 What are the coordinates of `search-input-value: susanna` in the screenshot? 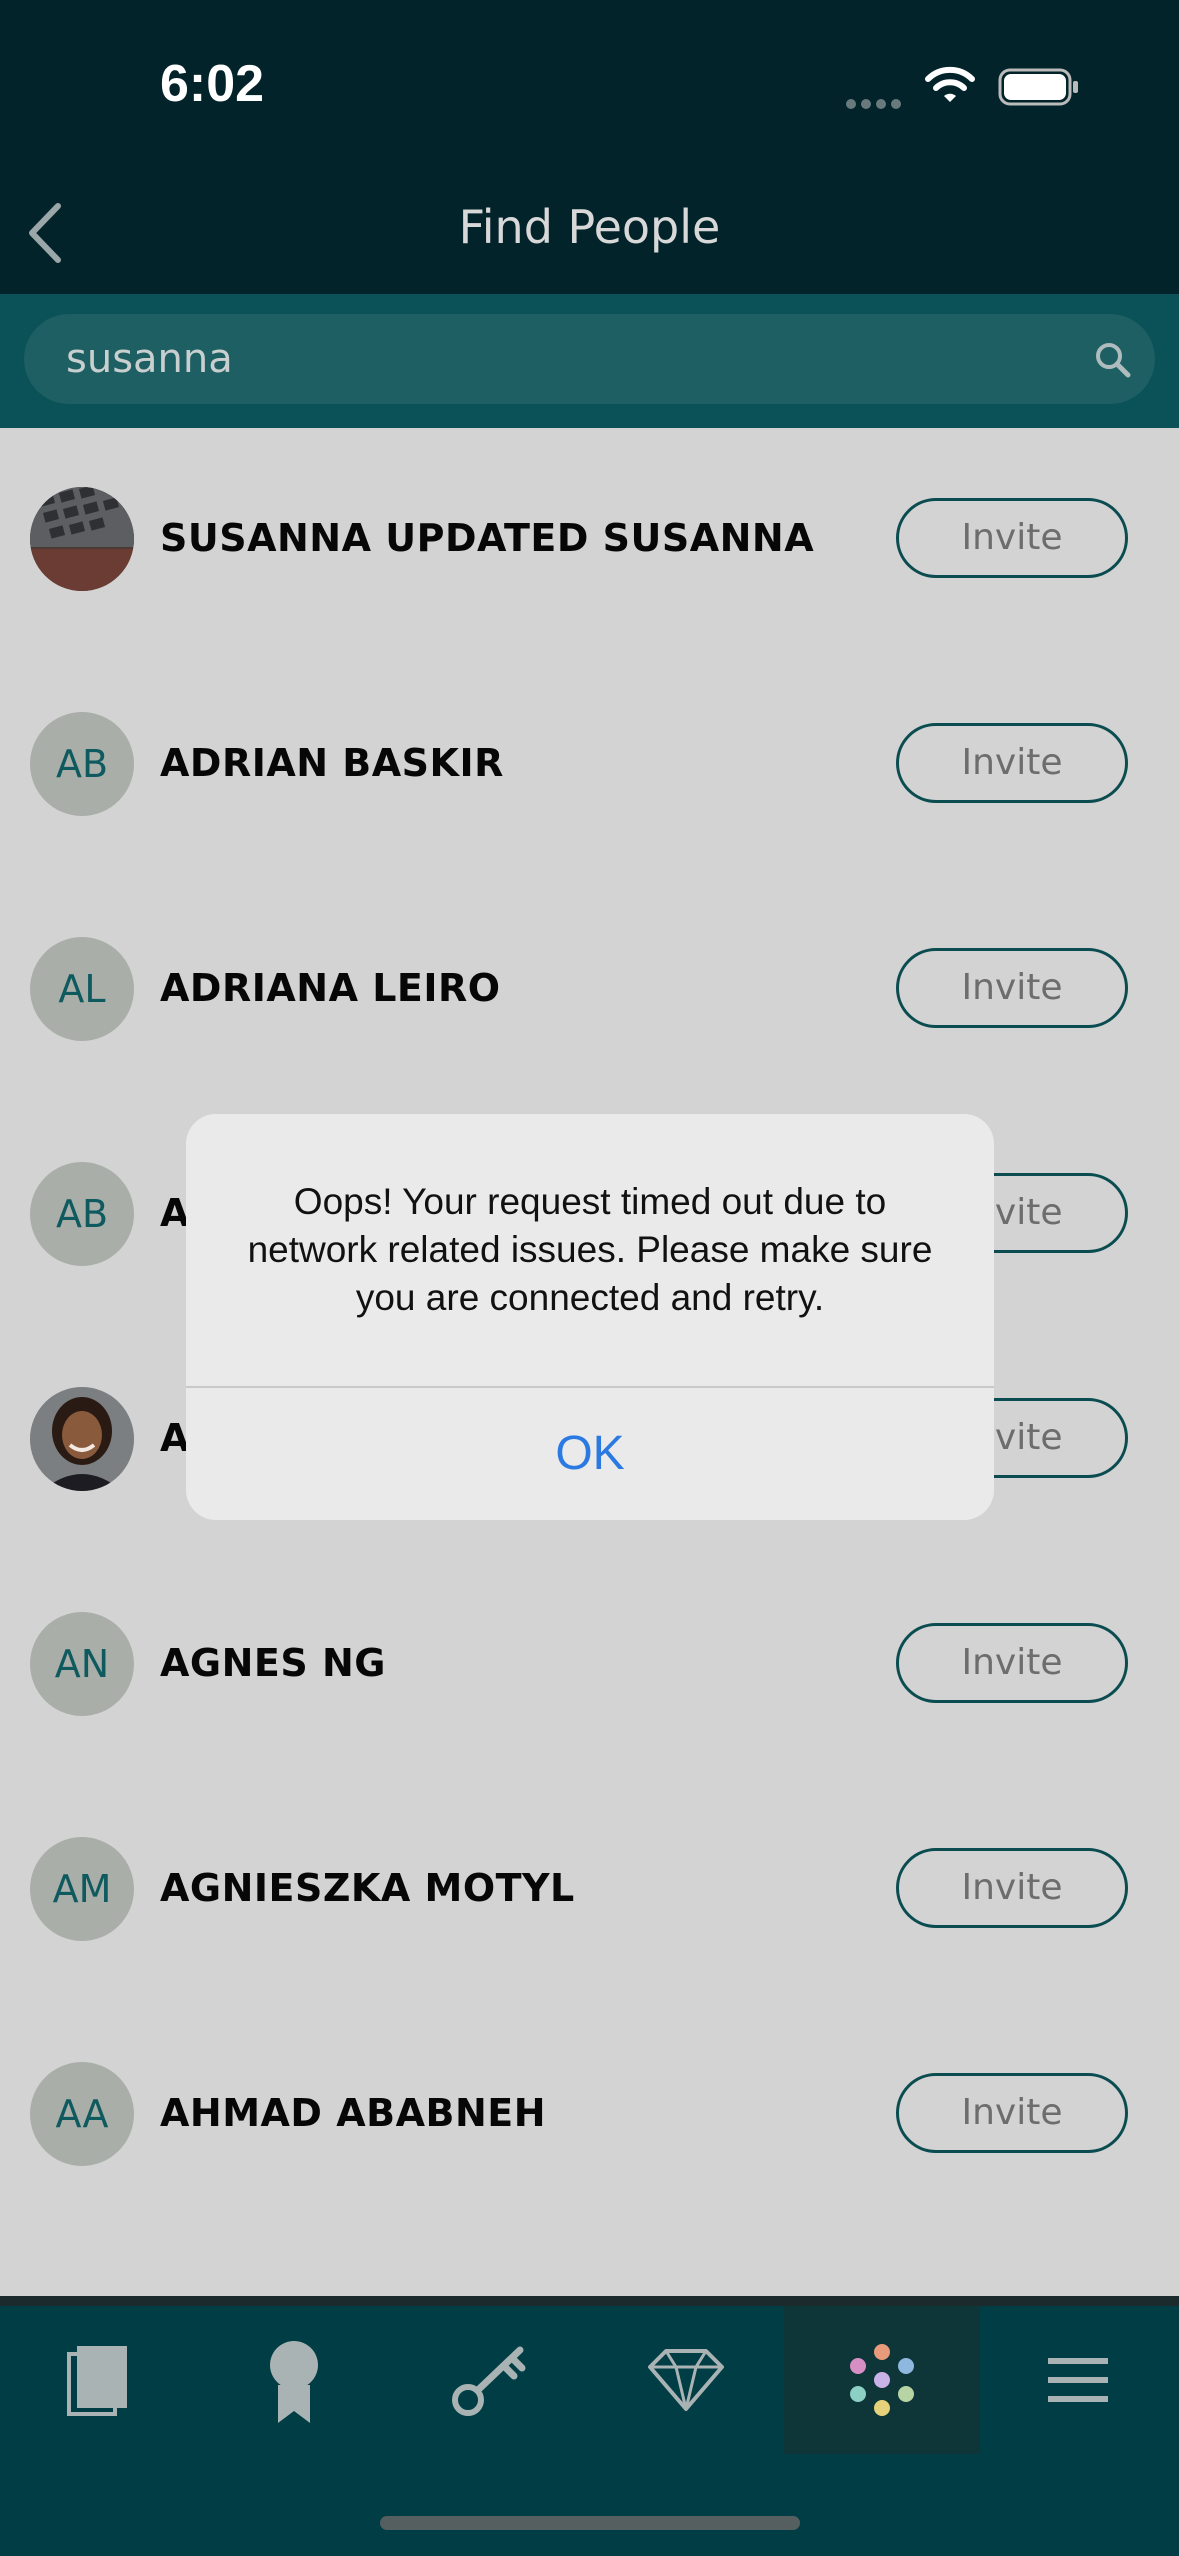 It's located at (149, 359).